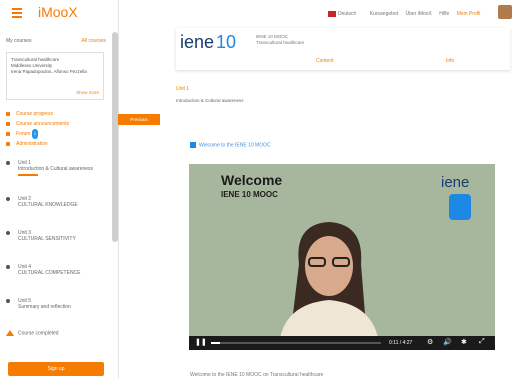 Image resolution: width=521 pixels, height=379 pixels. What do you see at coordinates (208, 42) in the screenshot?
I see `iene-logo: iene 10` at bounding box center [208, 42].